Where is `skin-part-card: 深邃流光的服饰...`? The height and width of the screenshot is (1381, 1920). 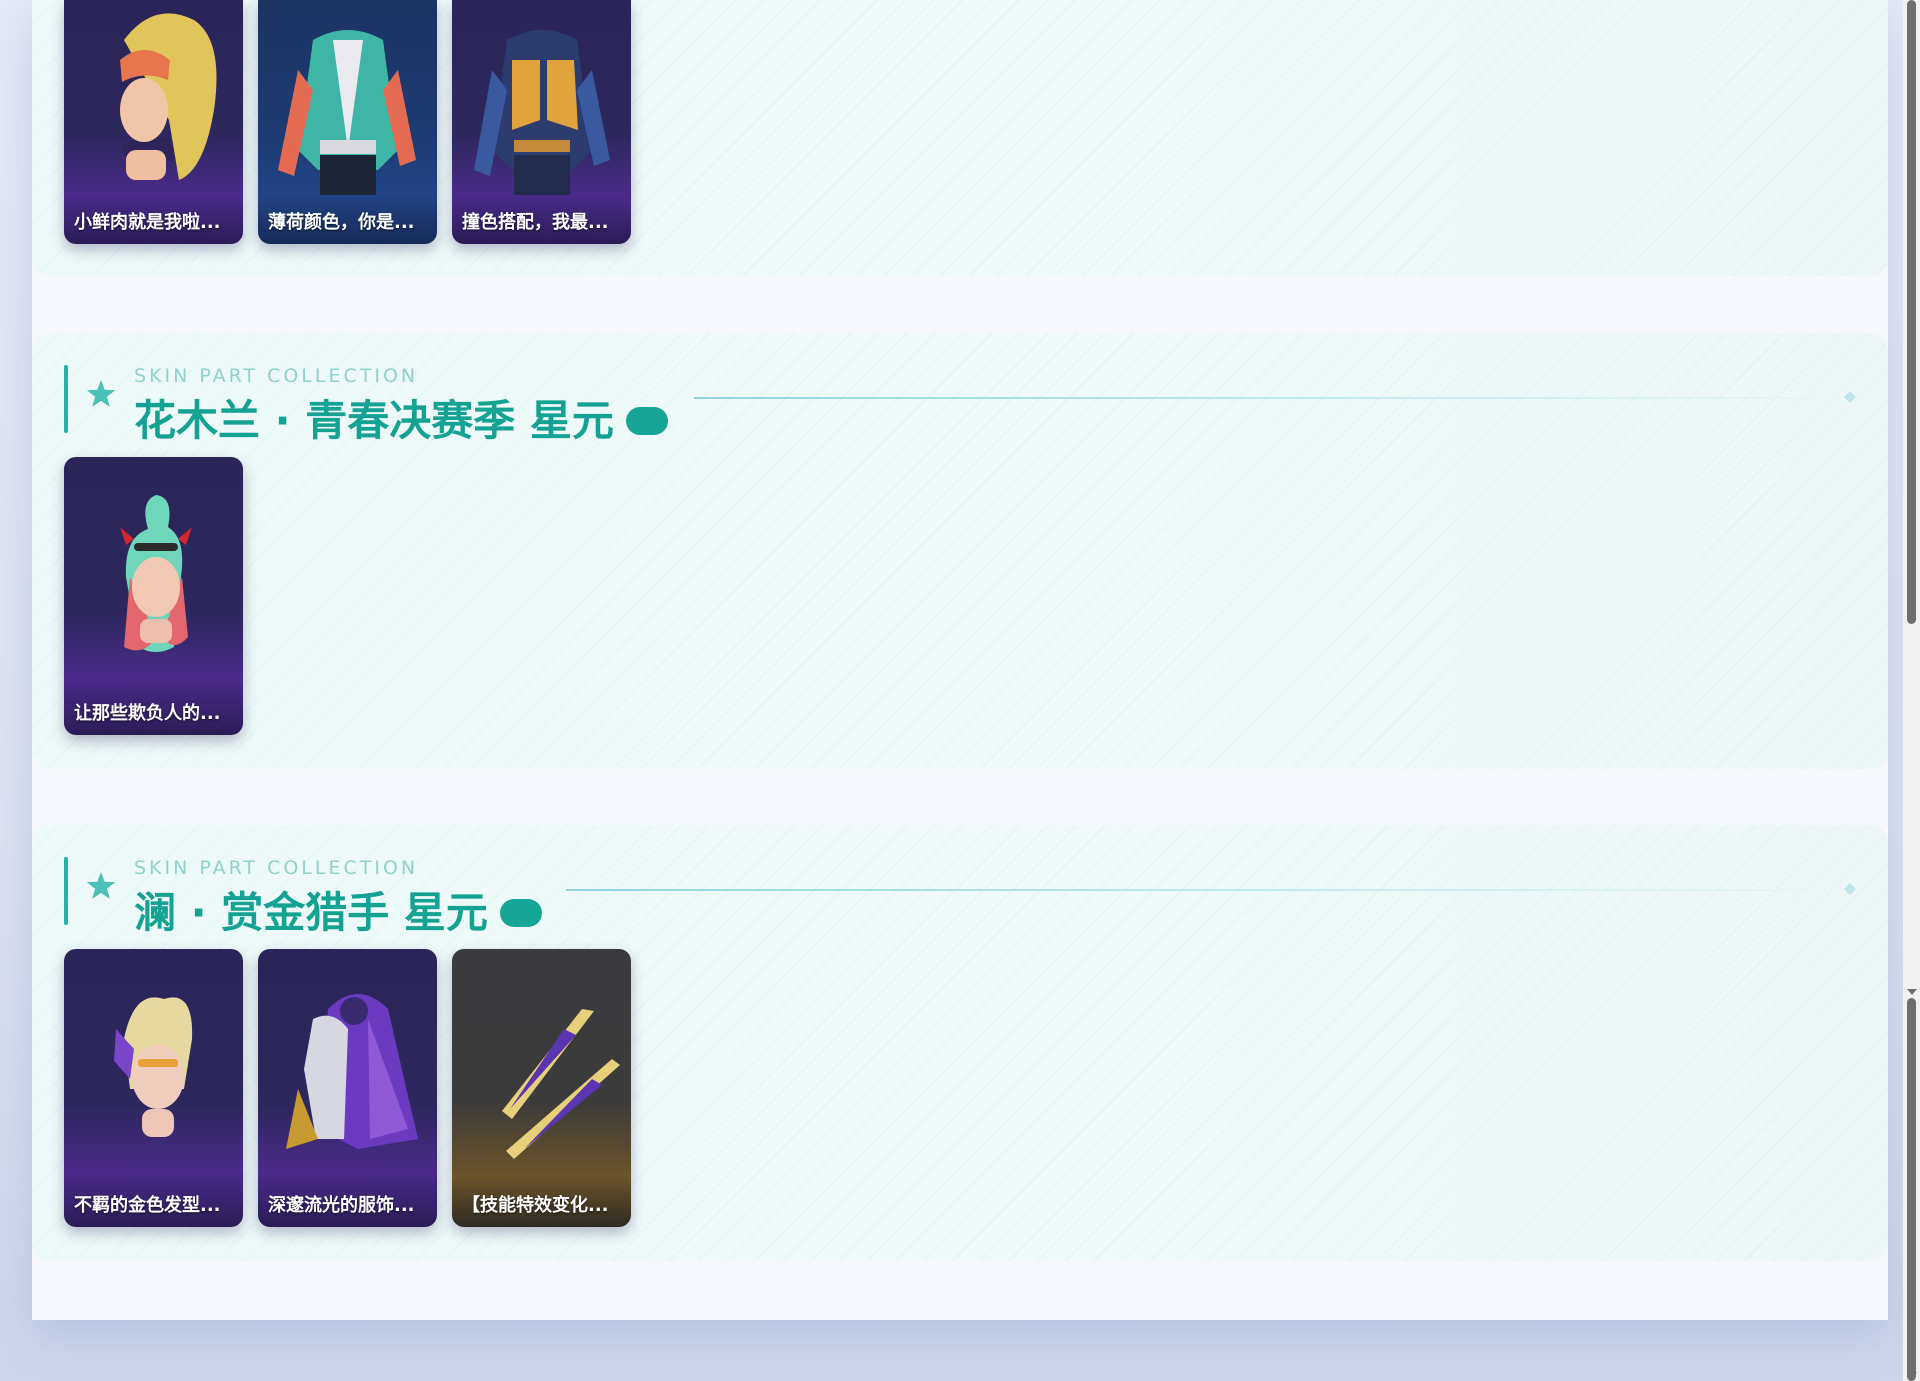 skin-part-card: 深邃流光的服饰... is located at coordinates (347, 1088).